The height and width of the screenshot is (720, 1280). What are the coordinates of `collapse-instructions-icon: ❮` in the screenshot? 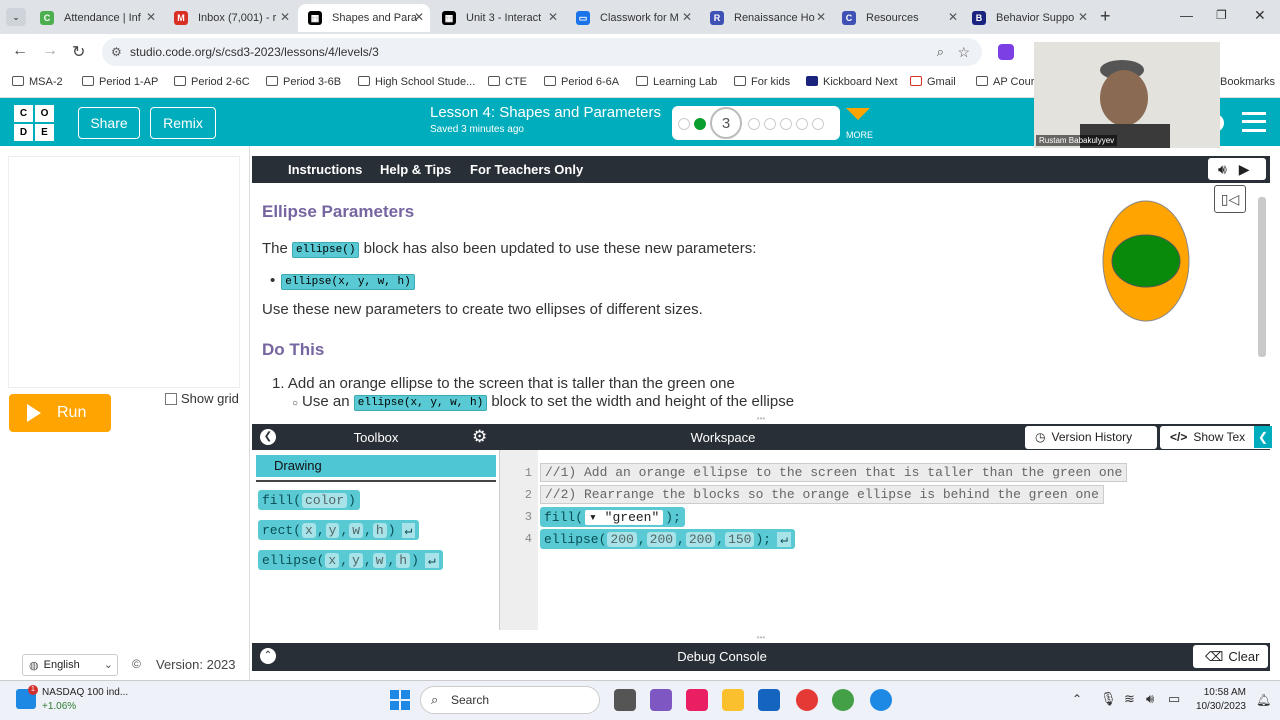 It's located at (1263, 437).